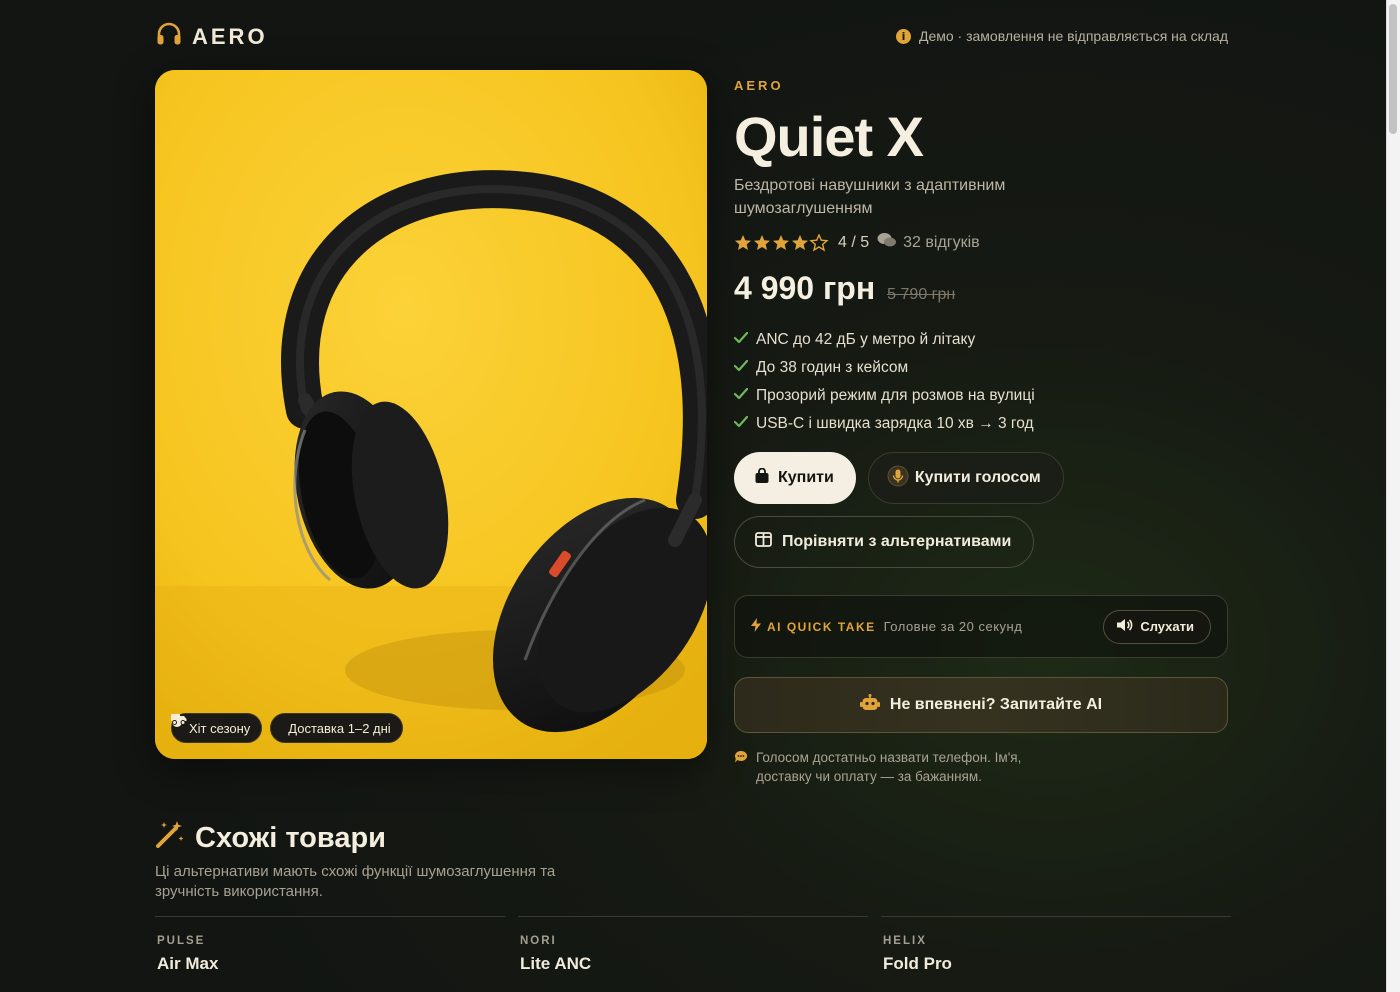 The image size is (1400, 992). What do you see at coordinates (181, 941) in the screenshot?
I see `card-brand: PULSE` at bounding box center [181, 941].